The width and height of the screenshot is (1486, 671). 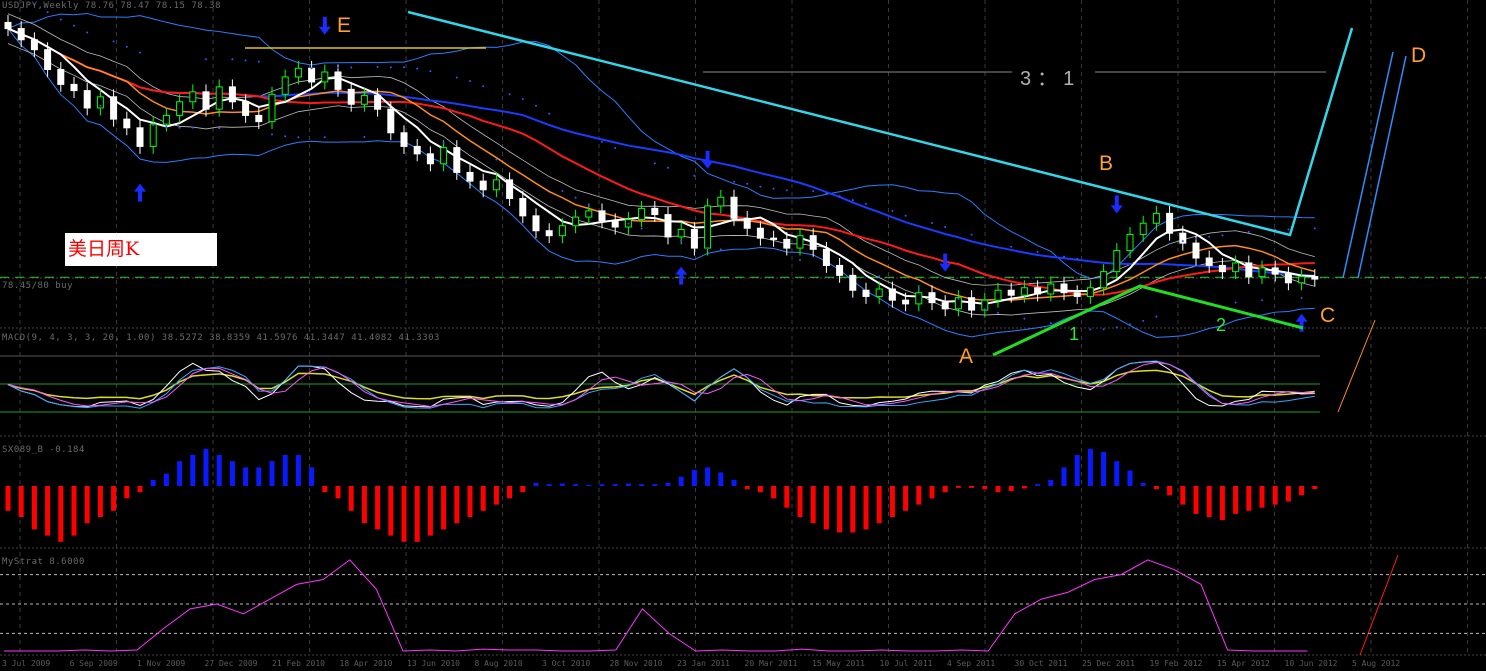 What do you see at coordinates (1419, 55) in the screenshot?
I see `label-d: D` at bounding box center [1419, 55].